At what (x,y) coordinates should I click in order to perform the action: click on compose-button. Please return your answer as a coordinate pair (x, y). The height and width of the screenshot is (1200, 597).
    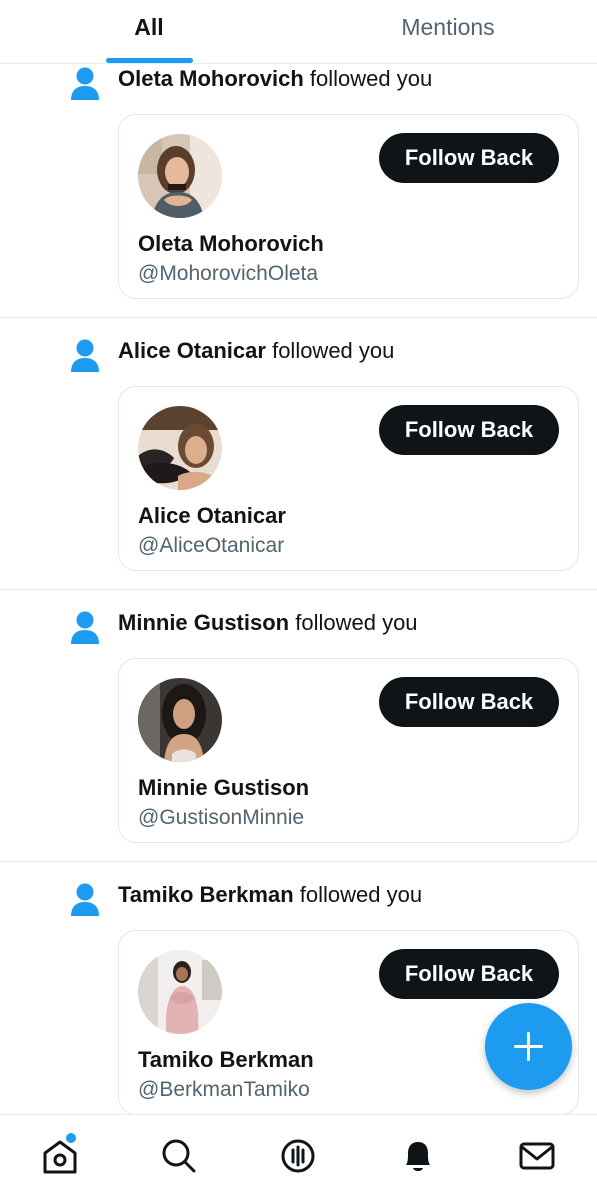
    Looking at the image, I should click on (528, 1046).